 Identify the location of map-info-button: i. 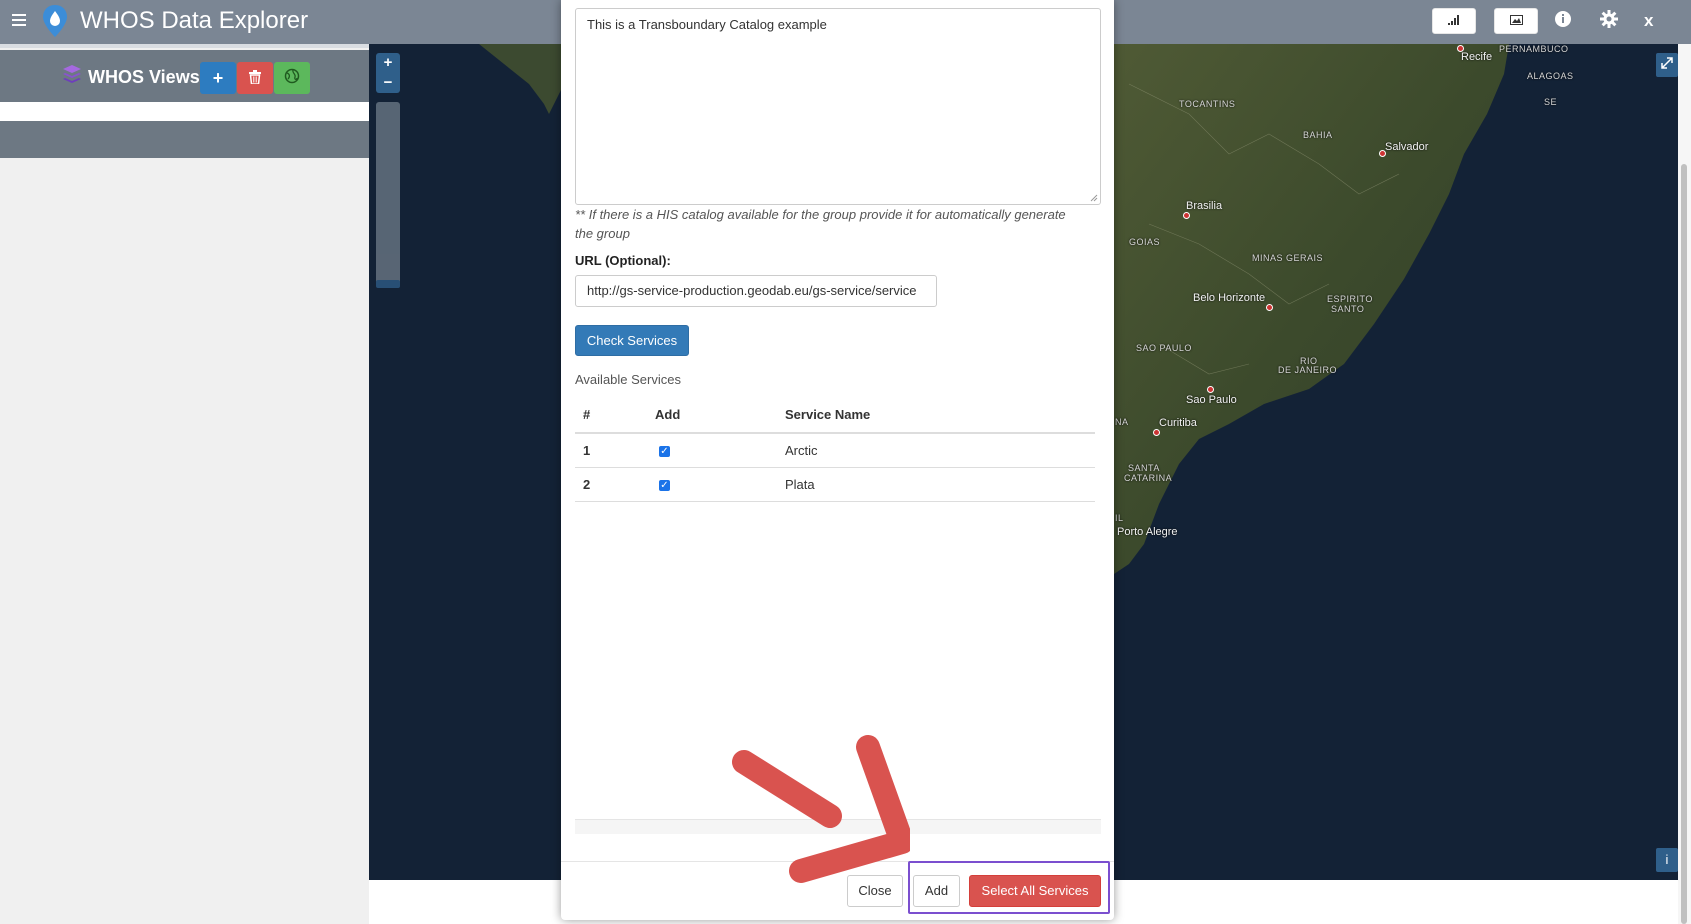
(1667, 860).